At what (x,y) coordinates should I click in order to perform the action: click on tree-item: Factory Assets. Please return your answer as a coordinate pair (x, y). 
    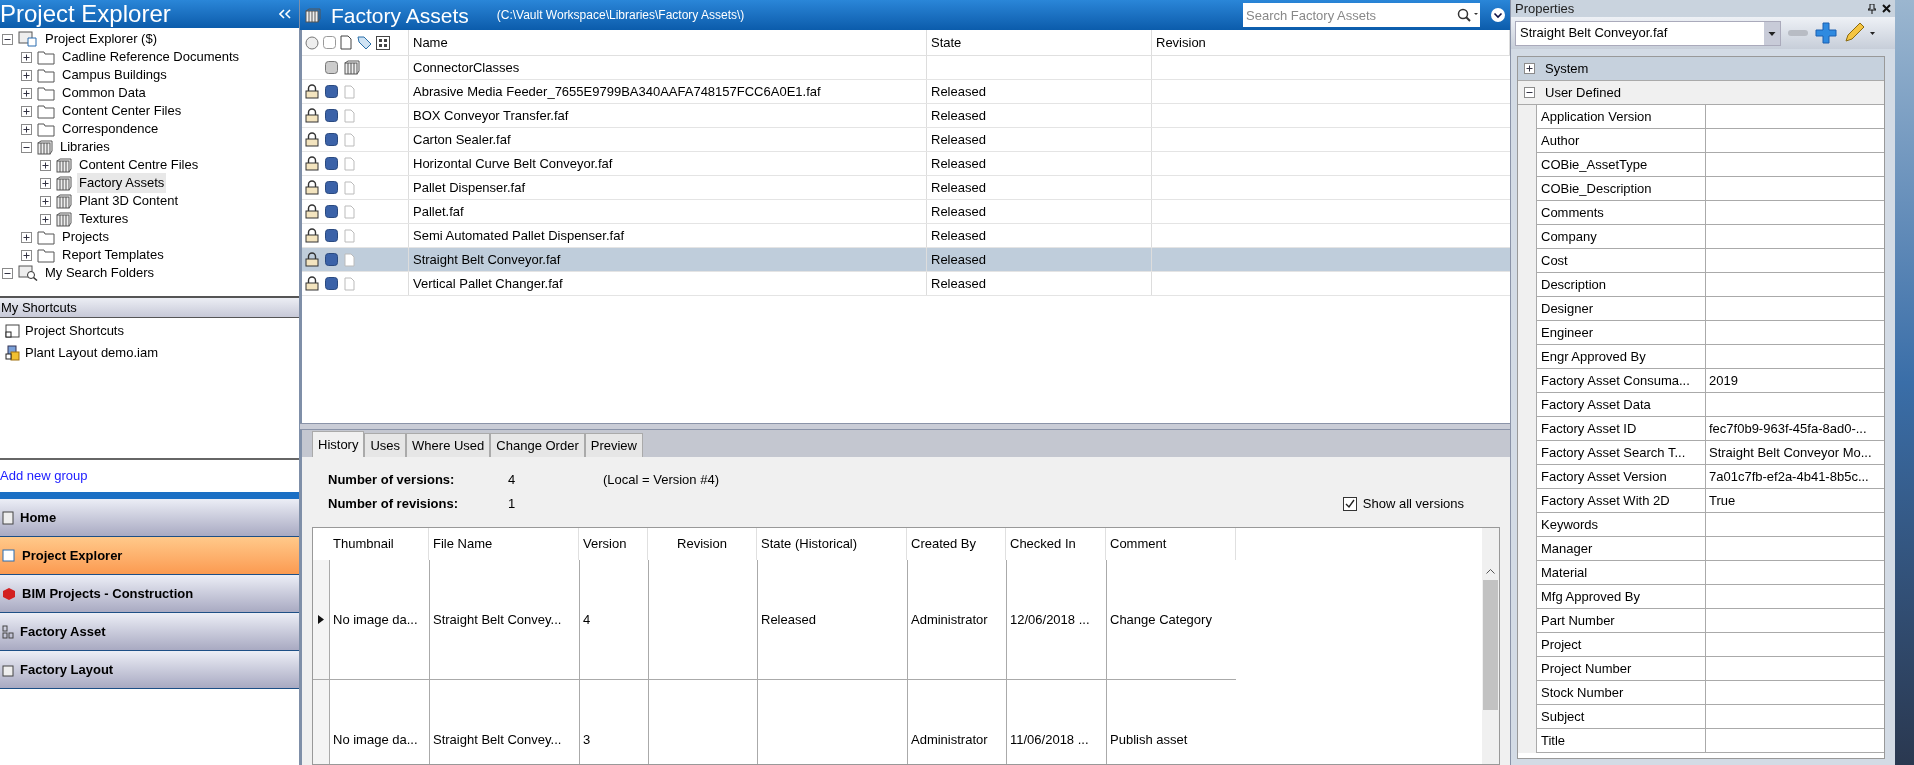
    Looking at the image, I should click on (122, 183).